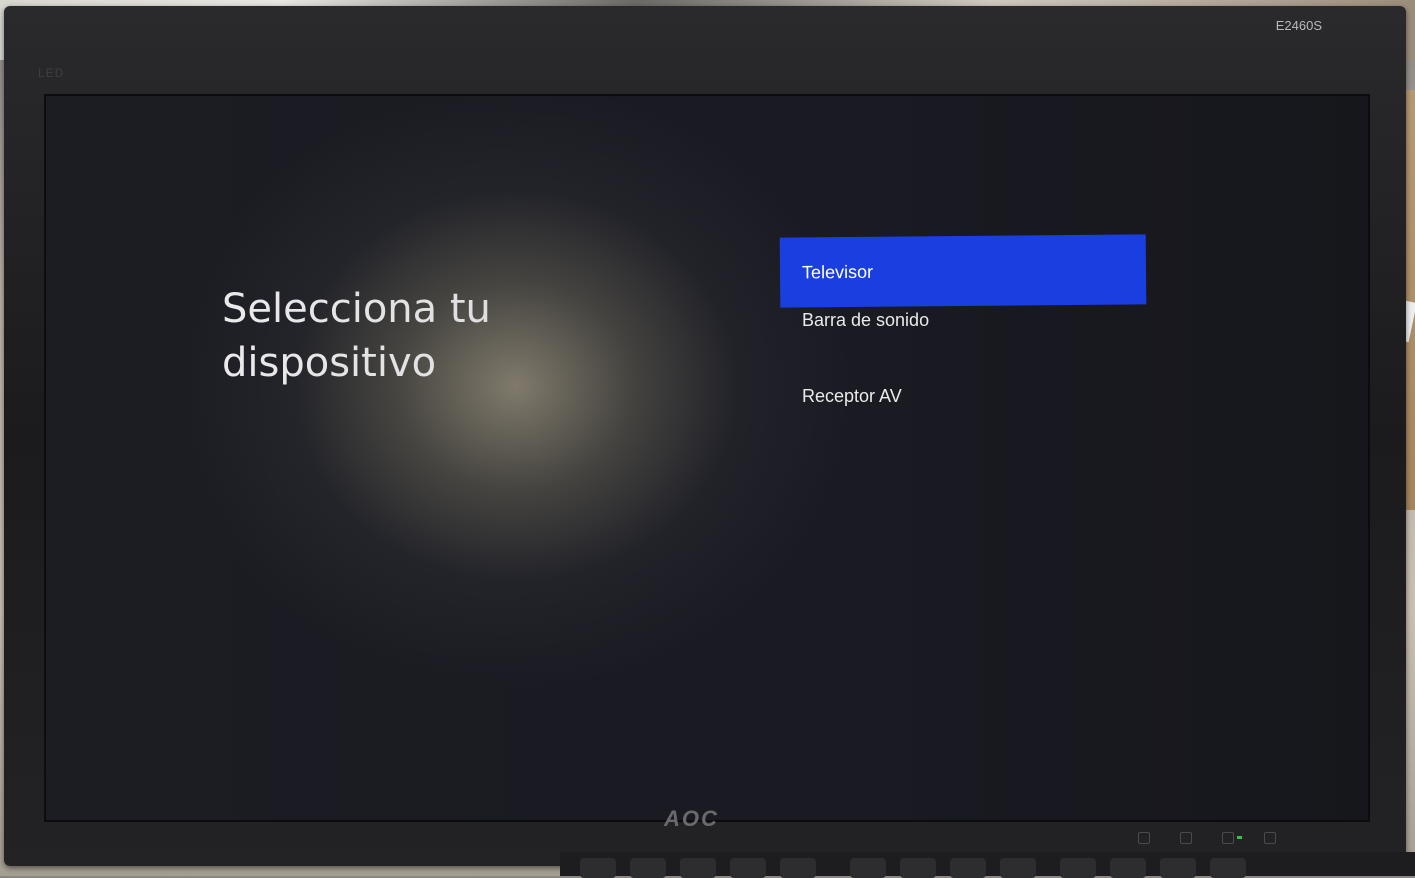  I want to click on panel-label: LED, so click(51, 73).